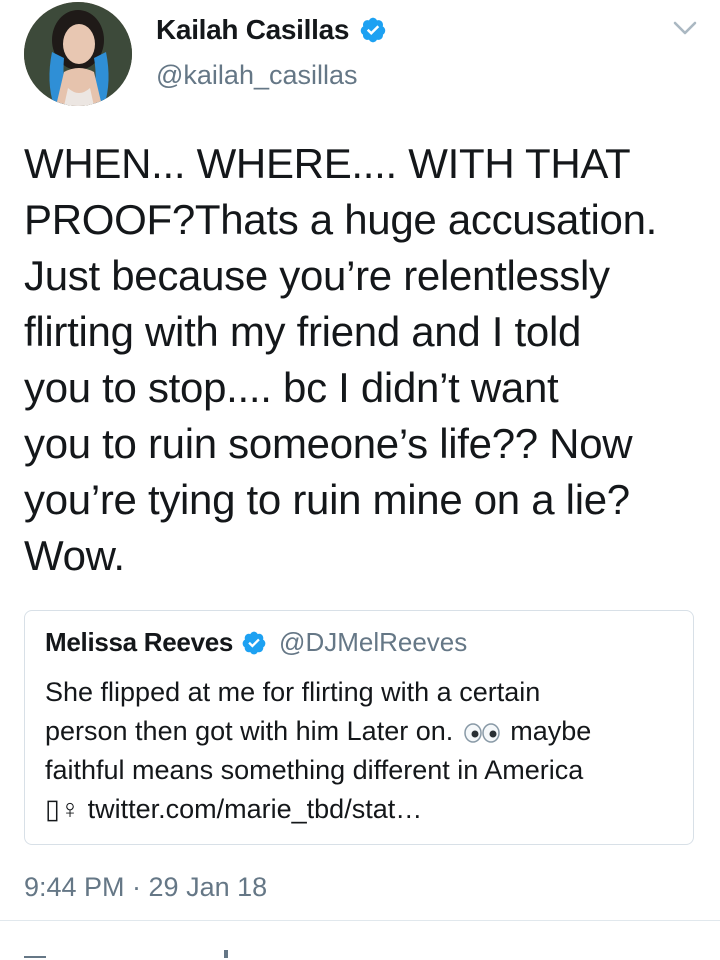 The width and height of the screenshot is (720, 960). Describe the element at coordinates (74, 555) in the screenshot. I see `tweet-text-line: Wow.` at that location.